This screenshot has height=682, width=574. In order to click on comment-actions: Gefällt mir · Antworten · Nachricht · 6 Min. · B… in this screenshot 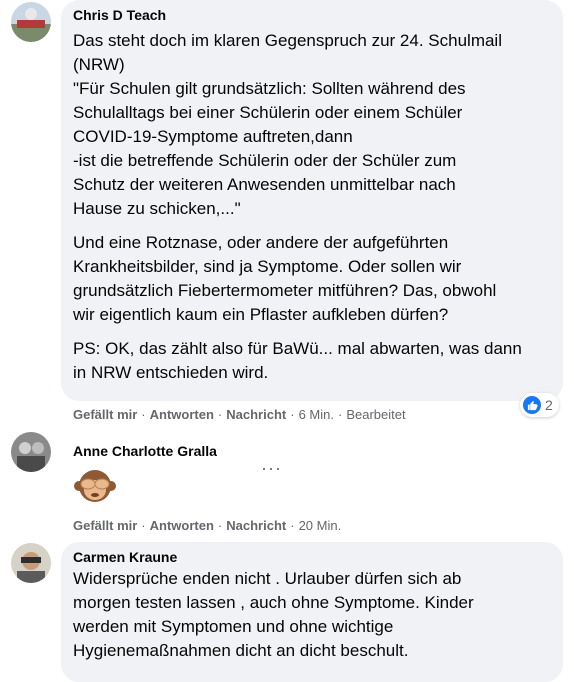, I will do `click(239, 414)`.